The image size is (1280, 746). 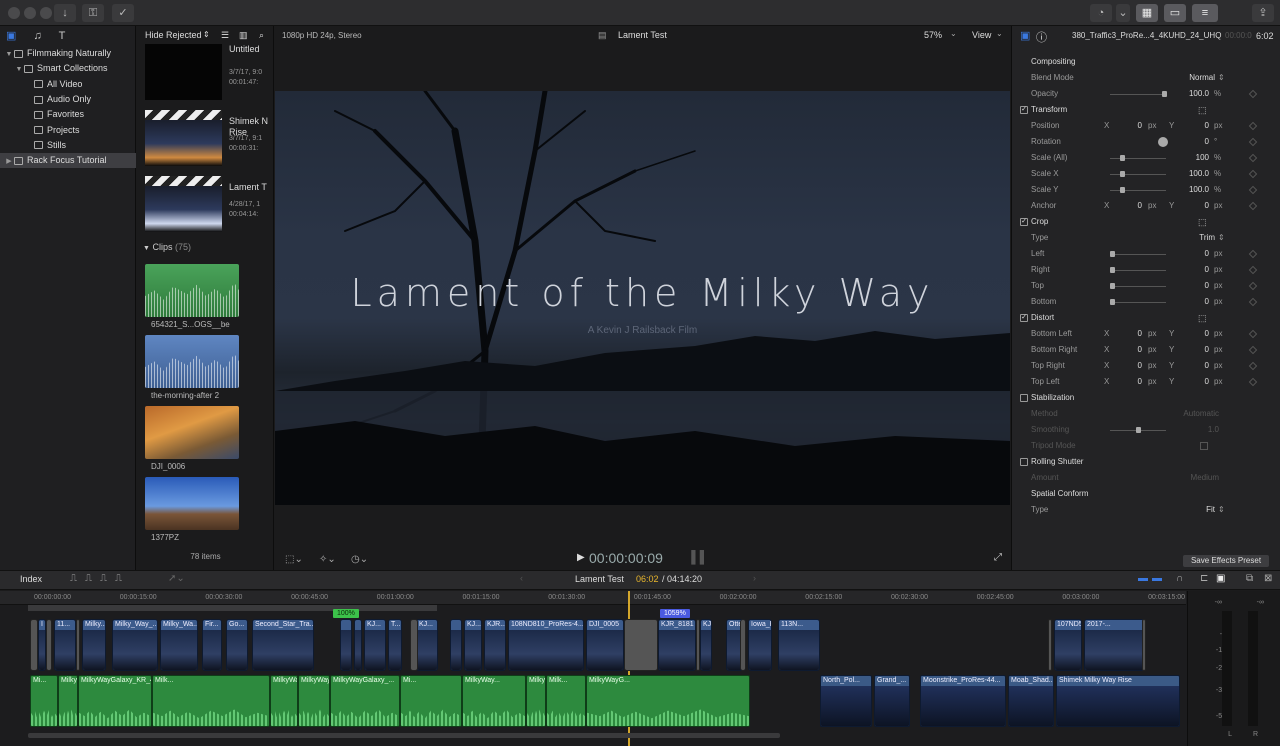 I want to click on disclosure-triangle-icon: ▶, so click(x=9, y=161).